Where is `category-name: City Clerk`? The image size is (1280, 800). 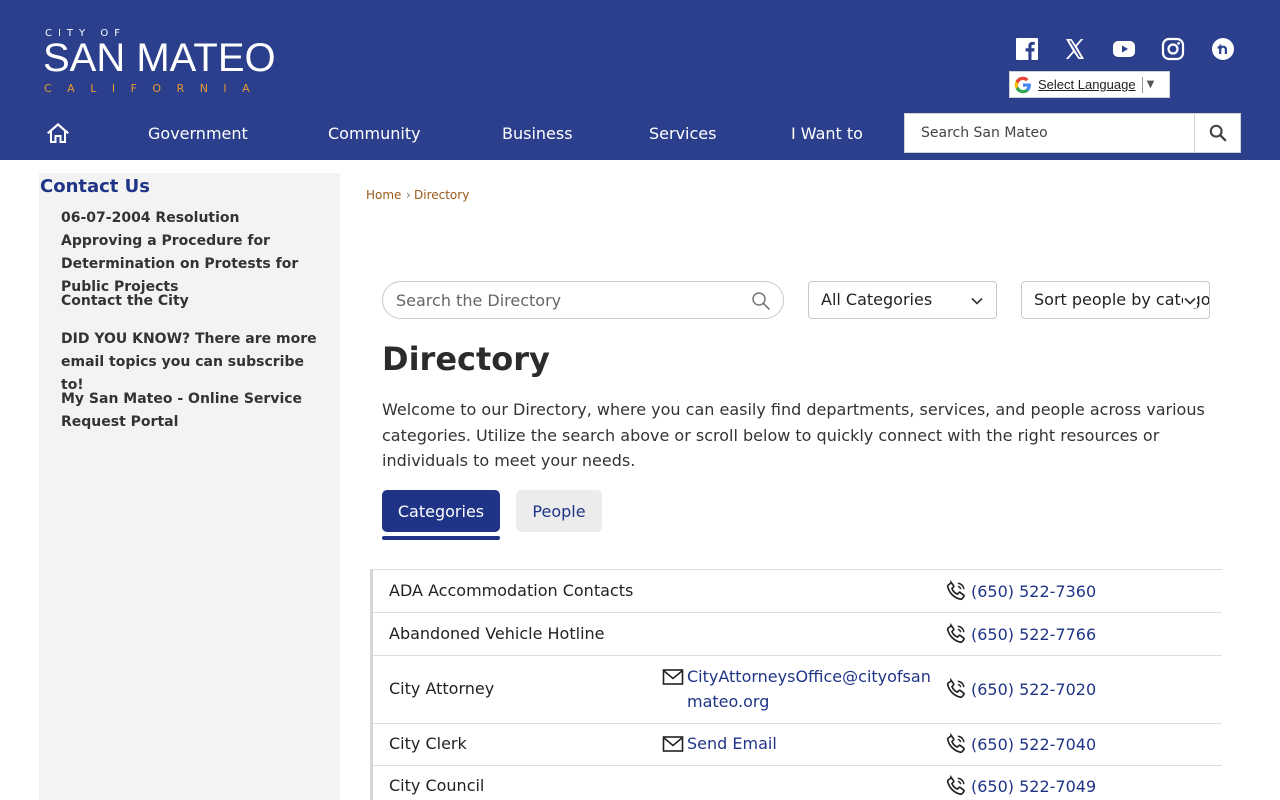 category-name: City Clerk is located at coordinates (428, 743).